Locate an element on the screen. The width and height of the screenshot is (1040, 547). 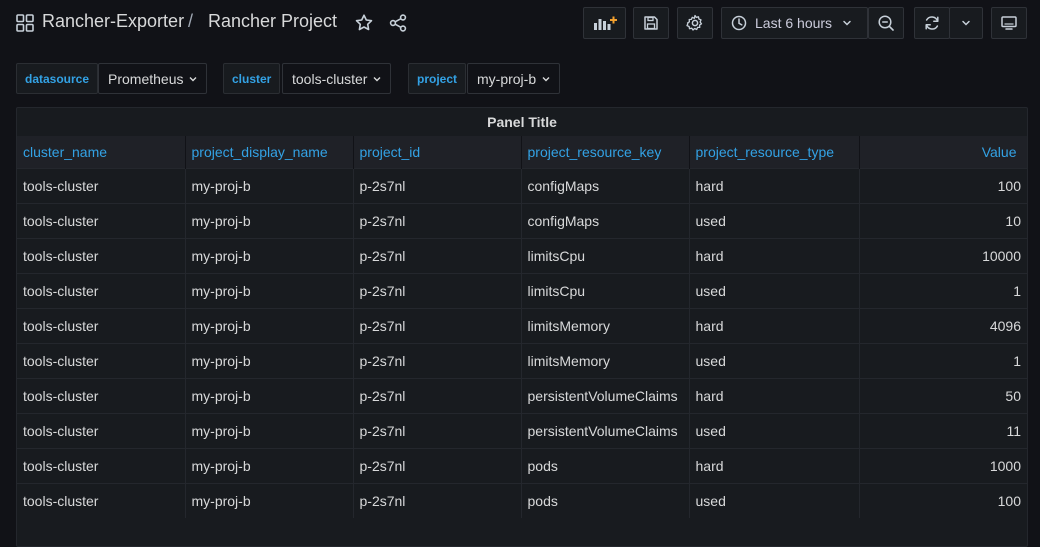
variable-select-project: my-proj-b is located at coordinates (514, 78).